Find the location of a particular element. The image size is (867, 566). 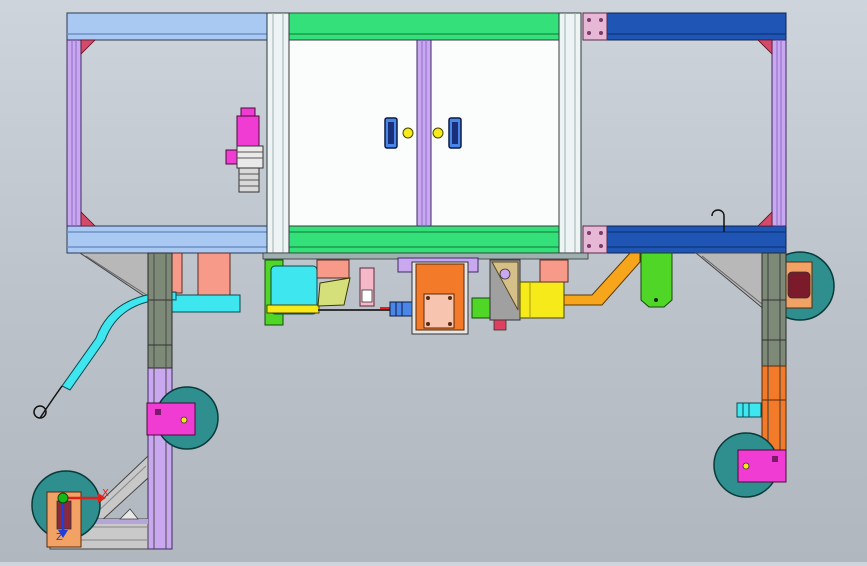

door-left is located at coordinates (353, 133).